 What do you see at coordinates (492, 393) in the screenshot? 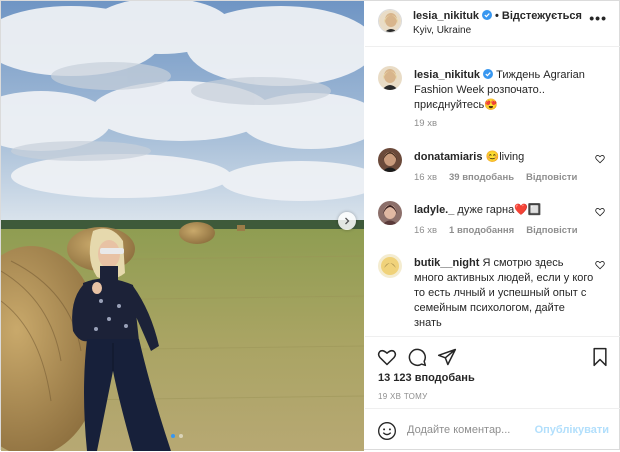
I see `post-actions: 13 123 вподобань 19 ХВ ТОМУ Опублікувати` at bounding box center [492, 393].